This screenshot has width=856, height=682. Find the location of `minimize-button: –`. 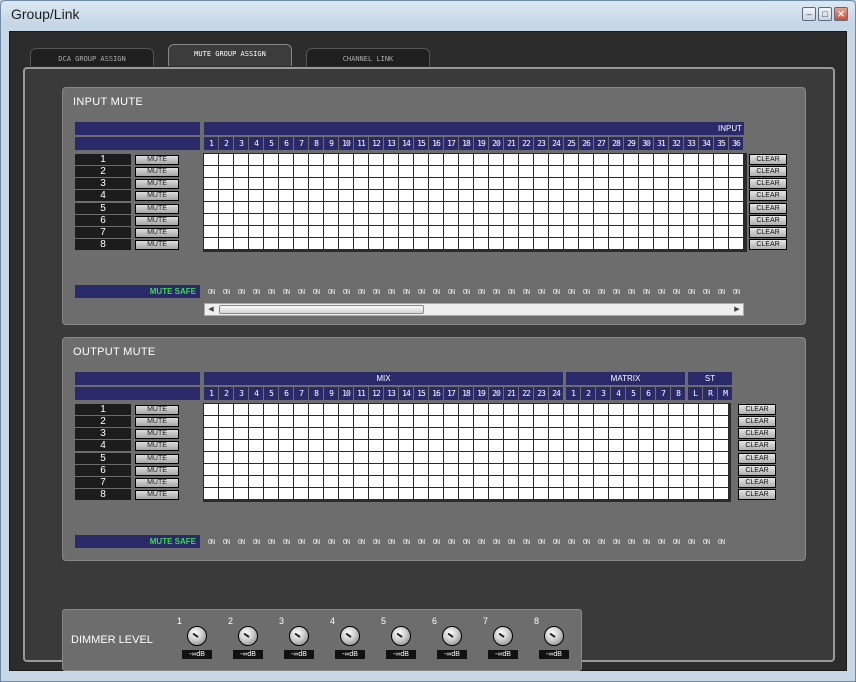

minimize-button: – is located at coordinates (809, 14).